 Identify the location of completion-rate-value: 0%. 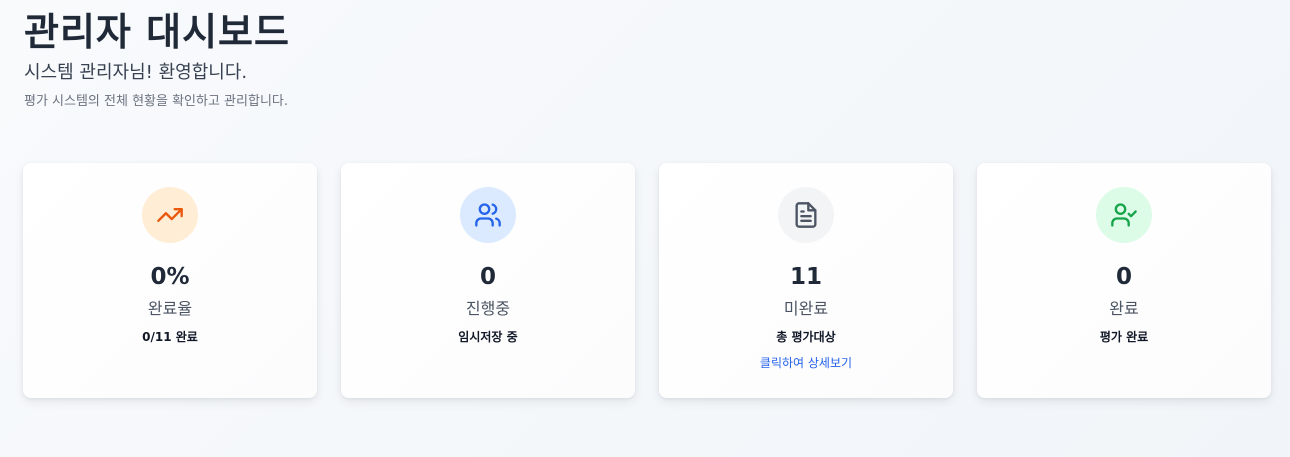
(170, 277).